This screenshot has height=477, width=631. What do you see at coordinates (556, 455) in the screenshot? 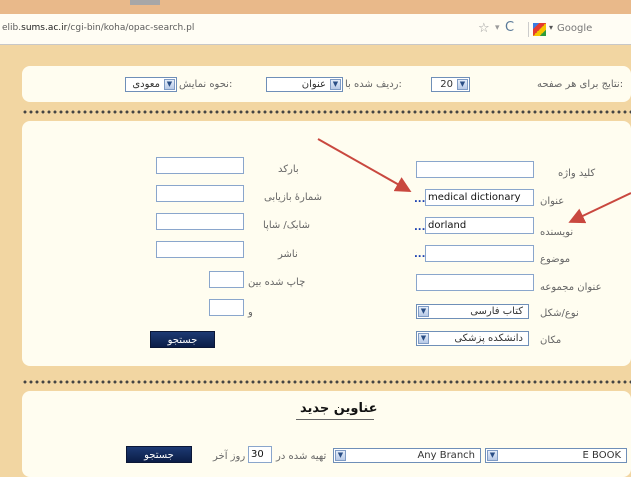
I see `new-titles-type-select: ▼ E BOOK` at bounding box center [556, 455].